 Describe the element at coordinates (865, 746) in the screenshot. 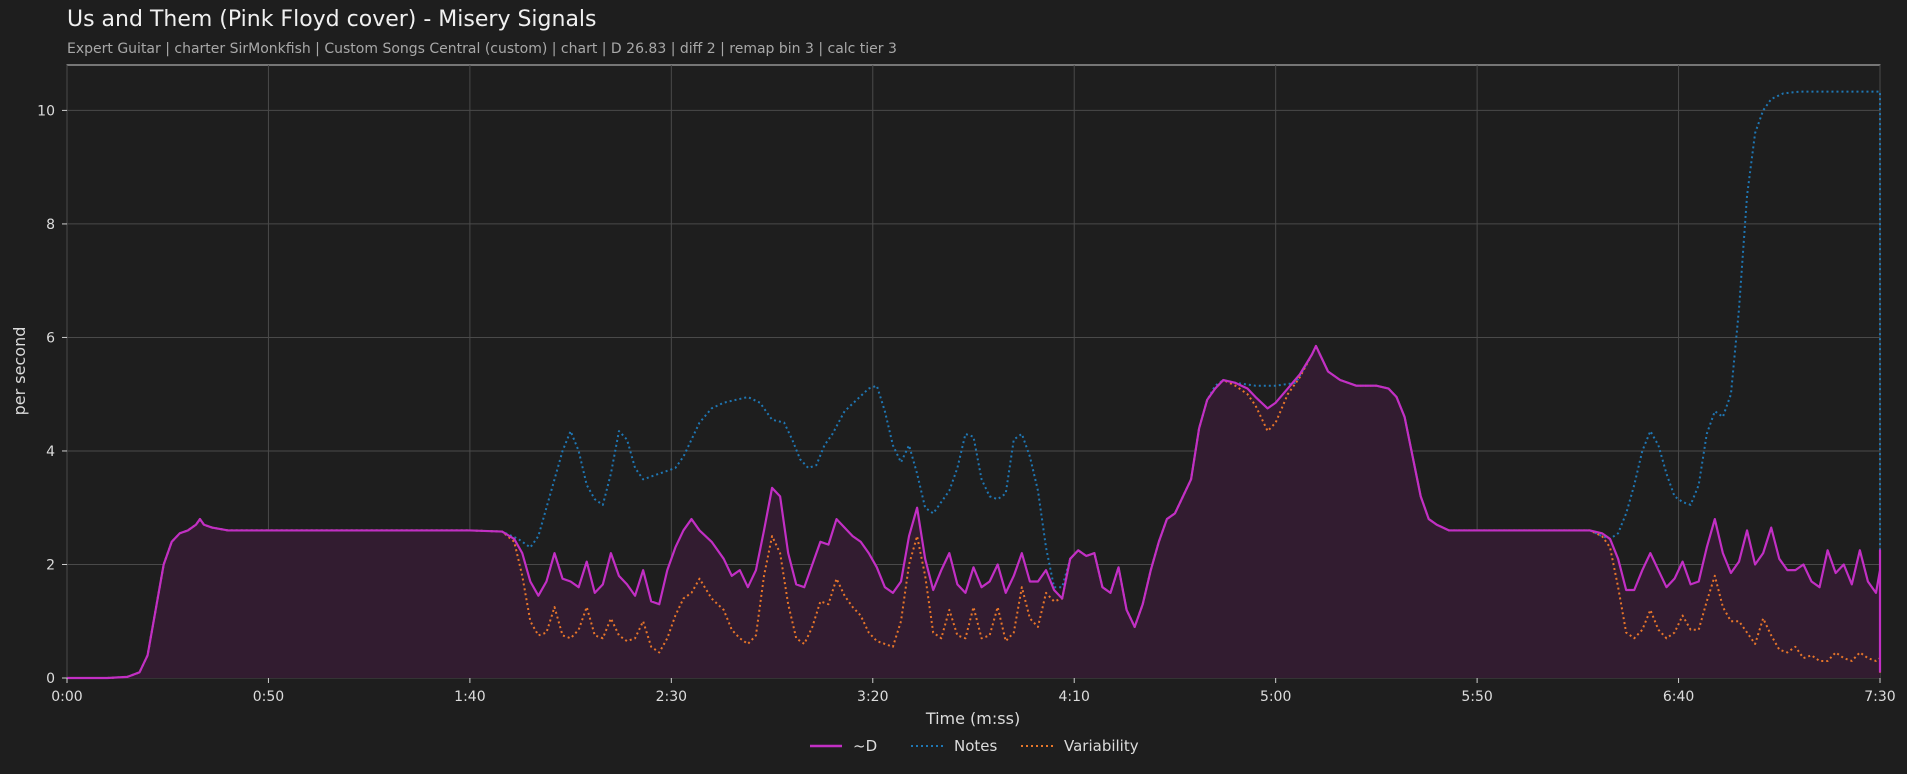

I see `legend-label-d: ~D` at that location.